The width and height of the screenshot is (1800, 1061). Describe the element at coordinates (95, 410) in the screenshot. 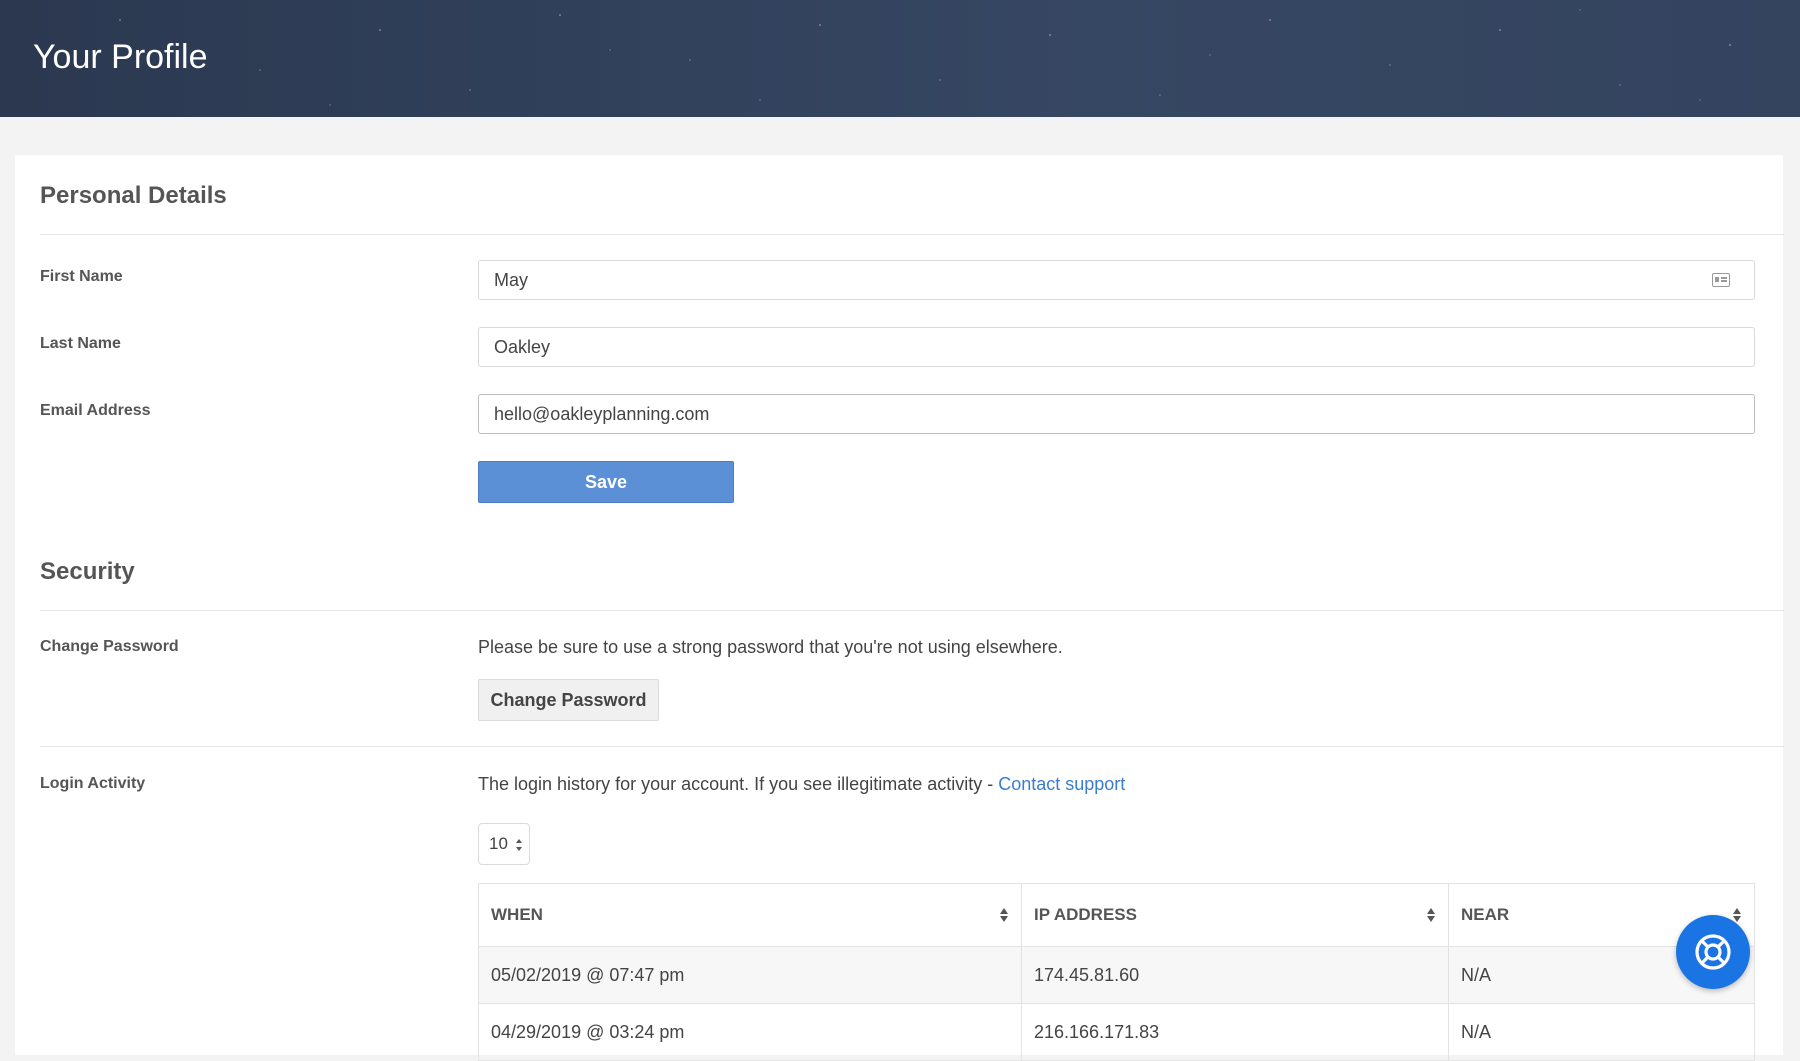

I see `email-label: Email Address` at that location.